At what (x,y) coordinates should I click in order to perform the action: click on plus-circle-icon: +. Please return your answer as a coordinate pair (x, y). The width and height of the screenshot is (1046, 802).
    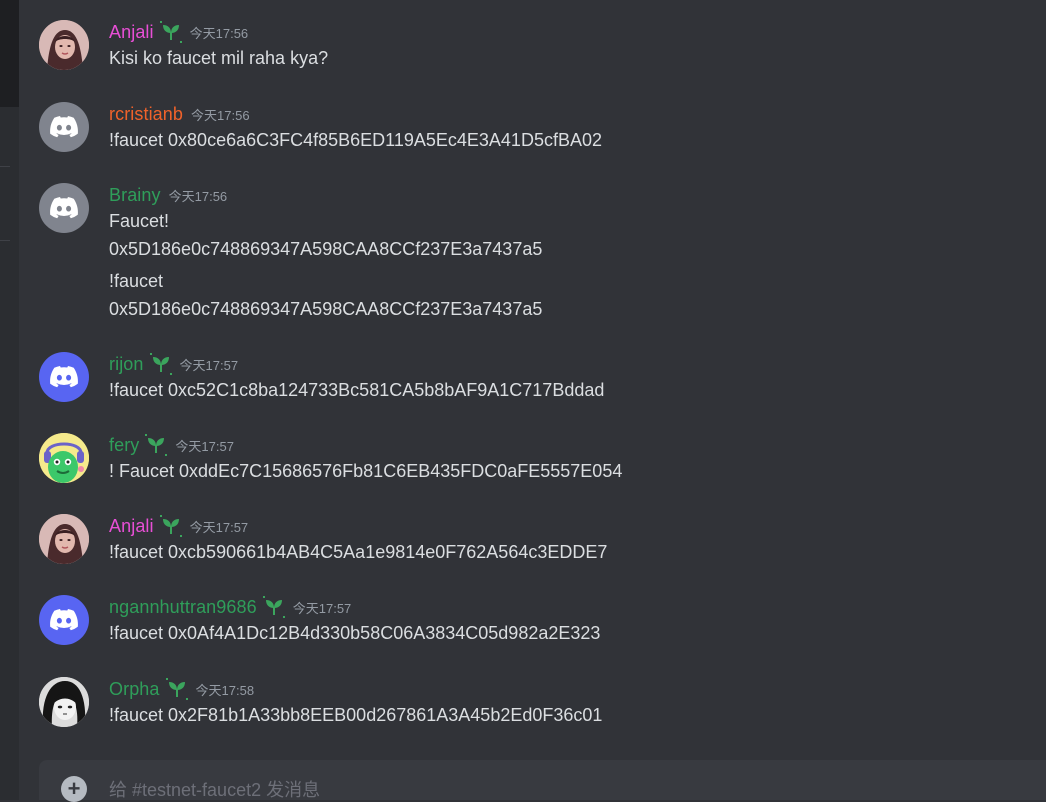
    Looking at the image, I should click on (74, 789).